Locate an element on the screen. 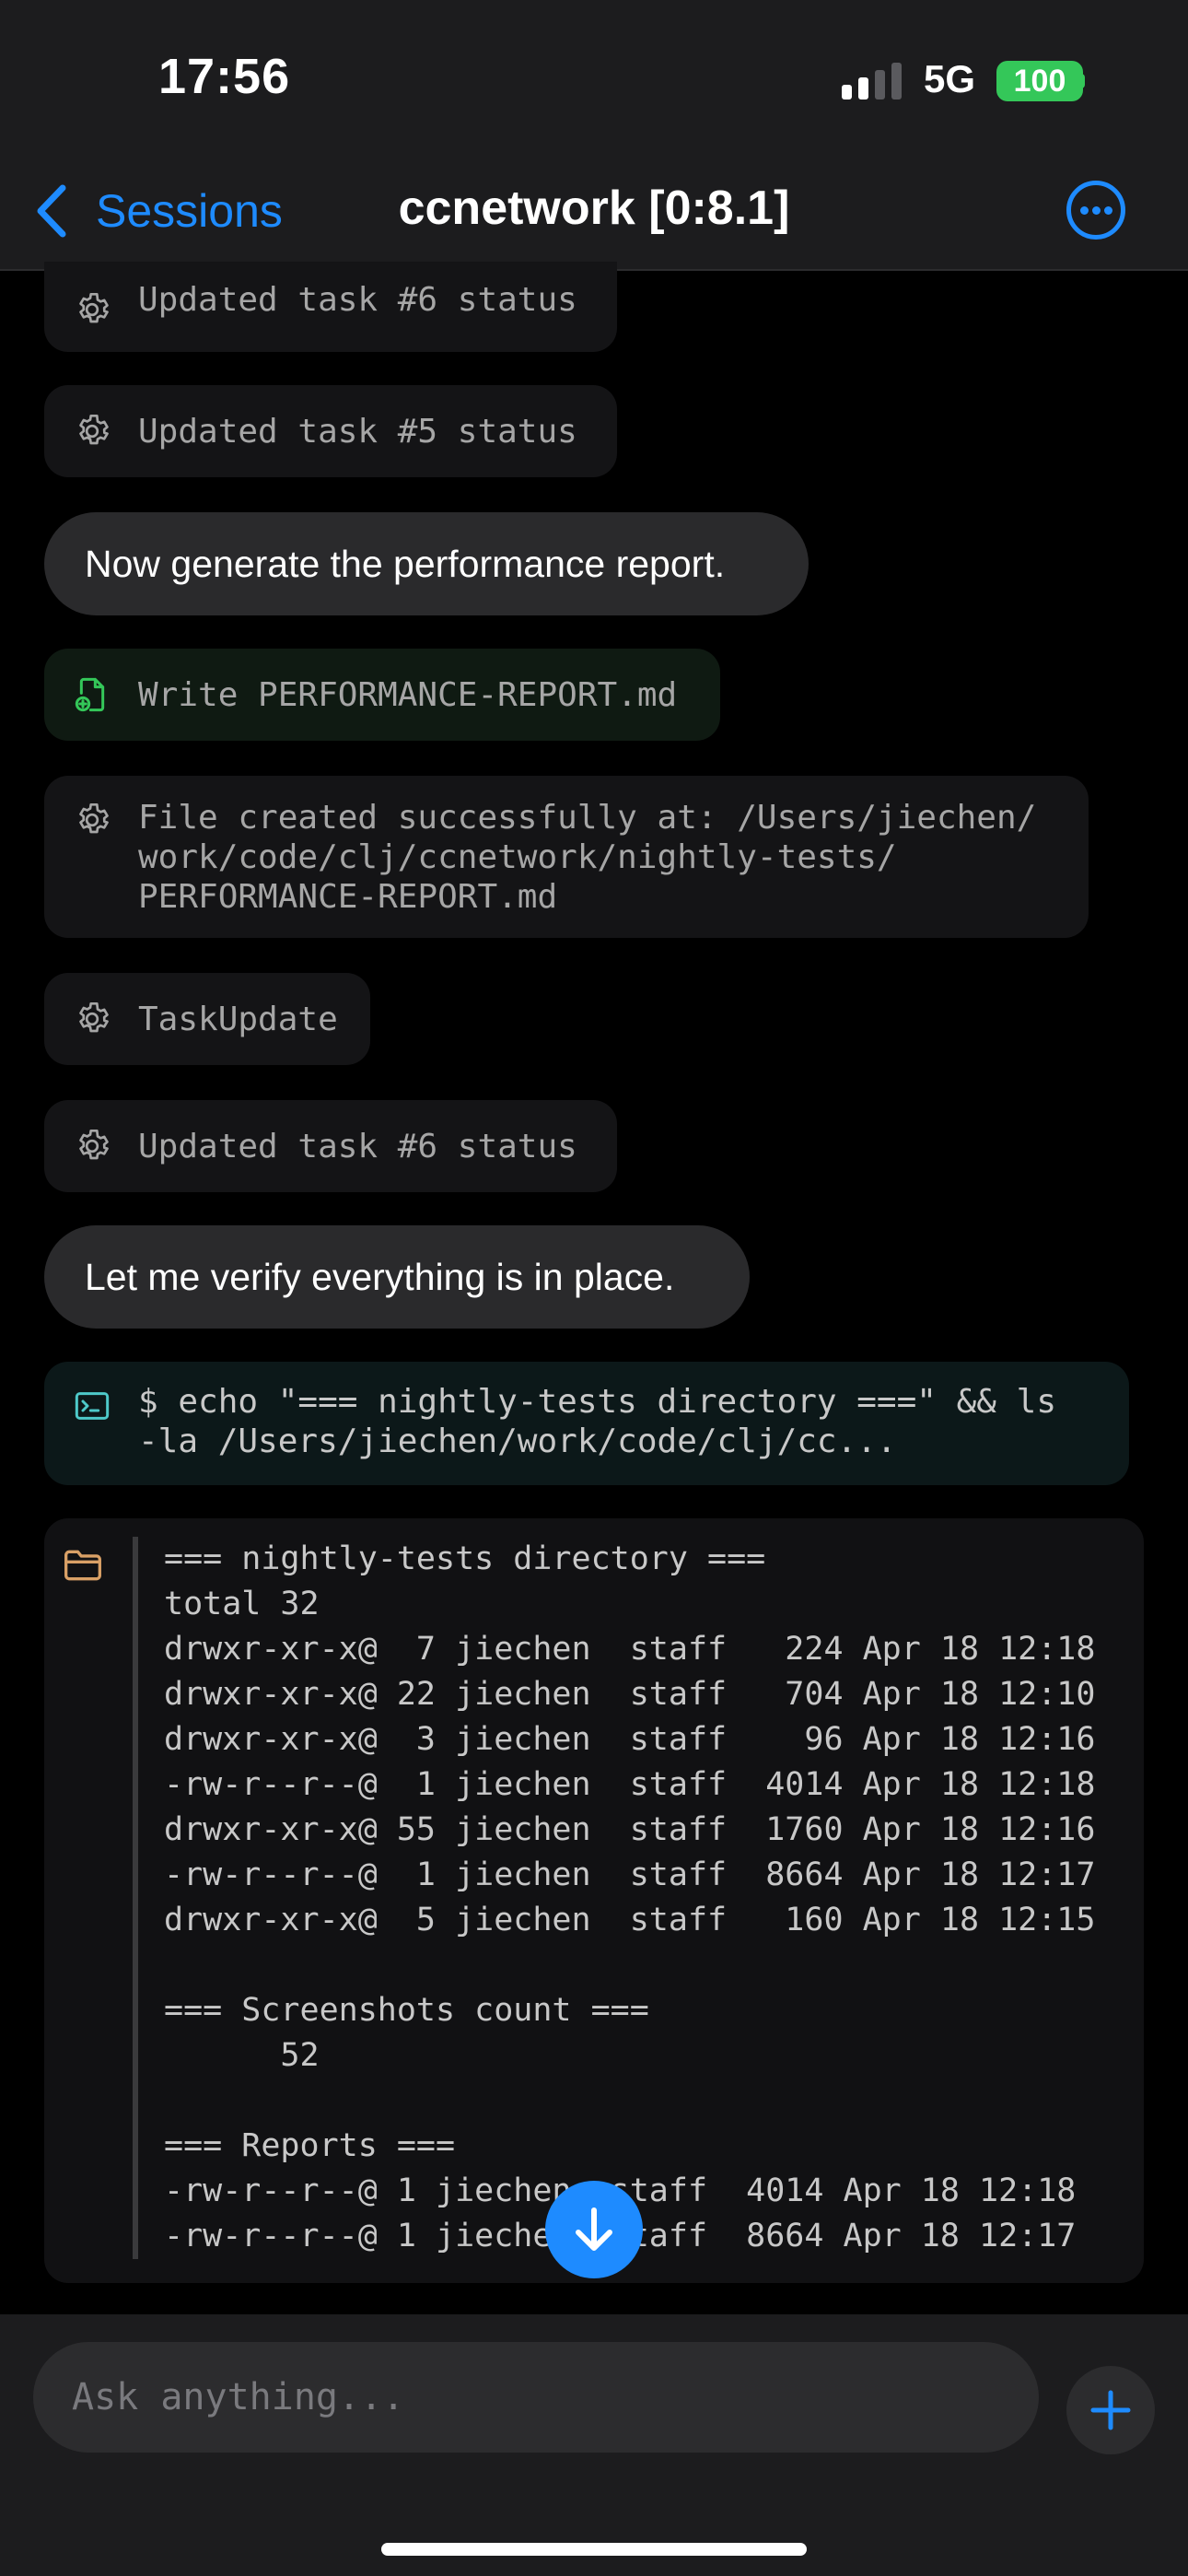  arrow-down-icon is located at coordinates (594, 2229).